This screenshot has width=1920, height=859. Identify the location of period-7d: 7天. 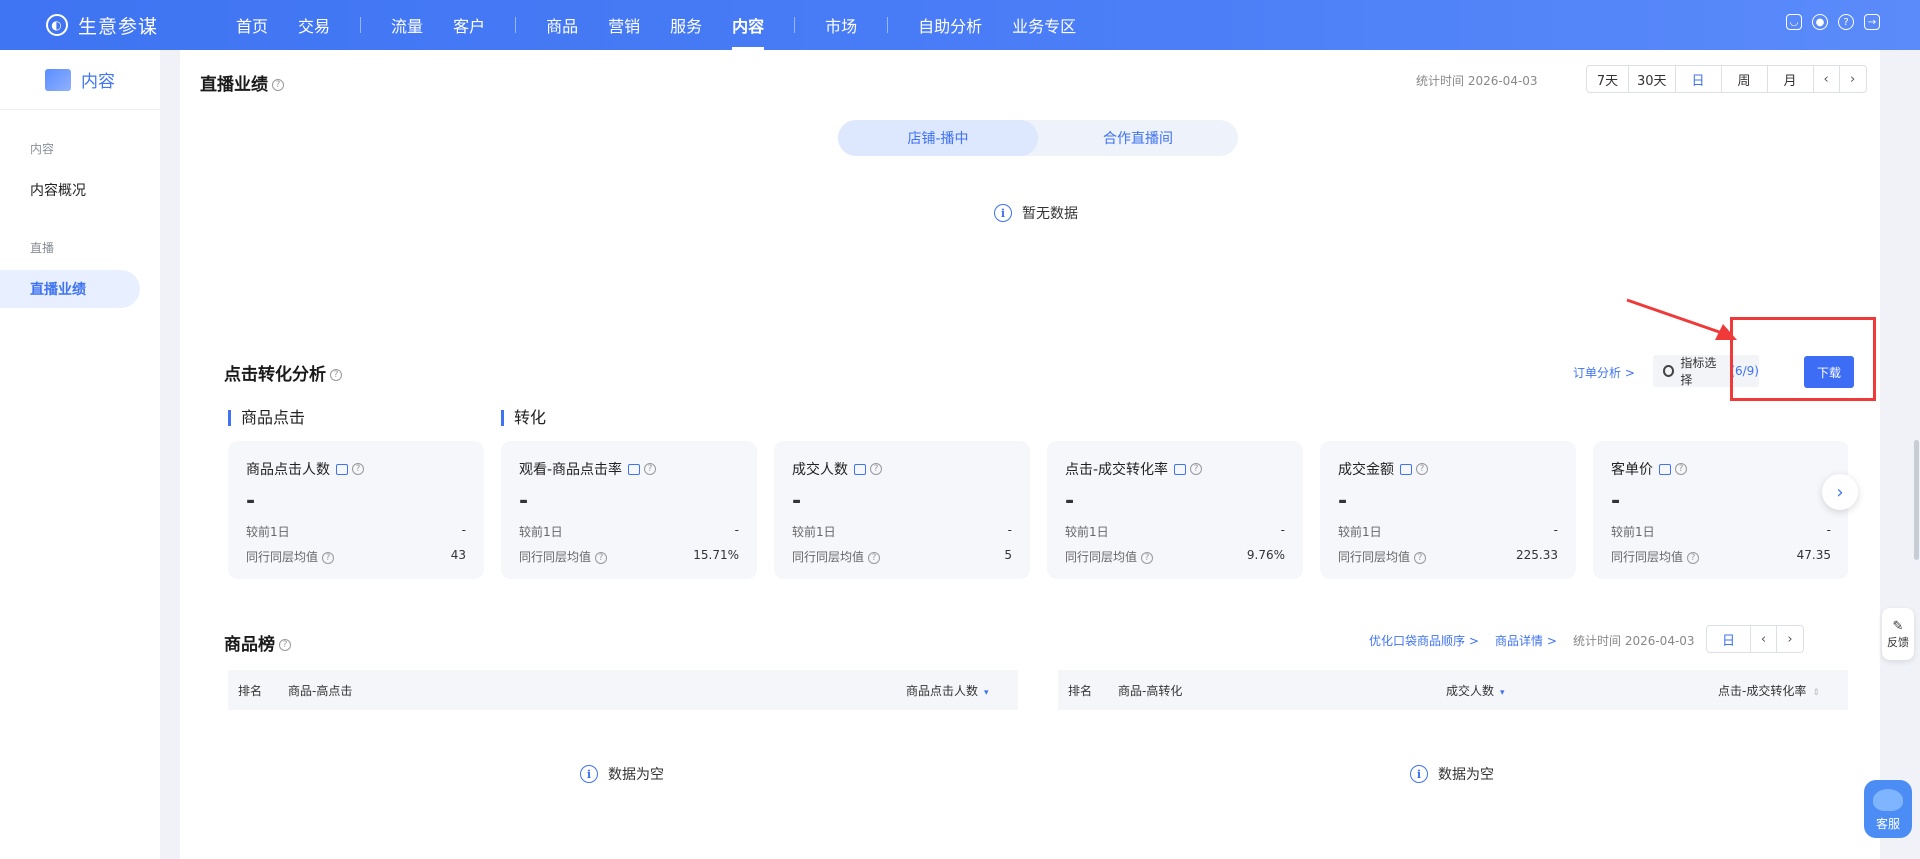
(1608, 79).